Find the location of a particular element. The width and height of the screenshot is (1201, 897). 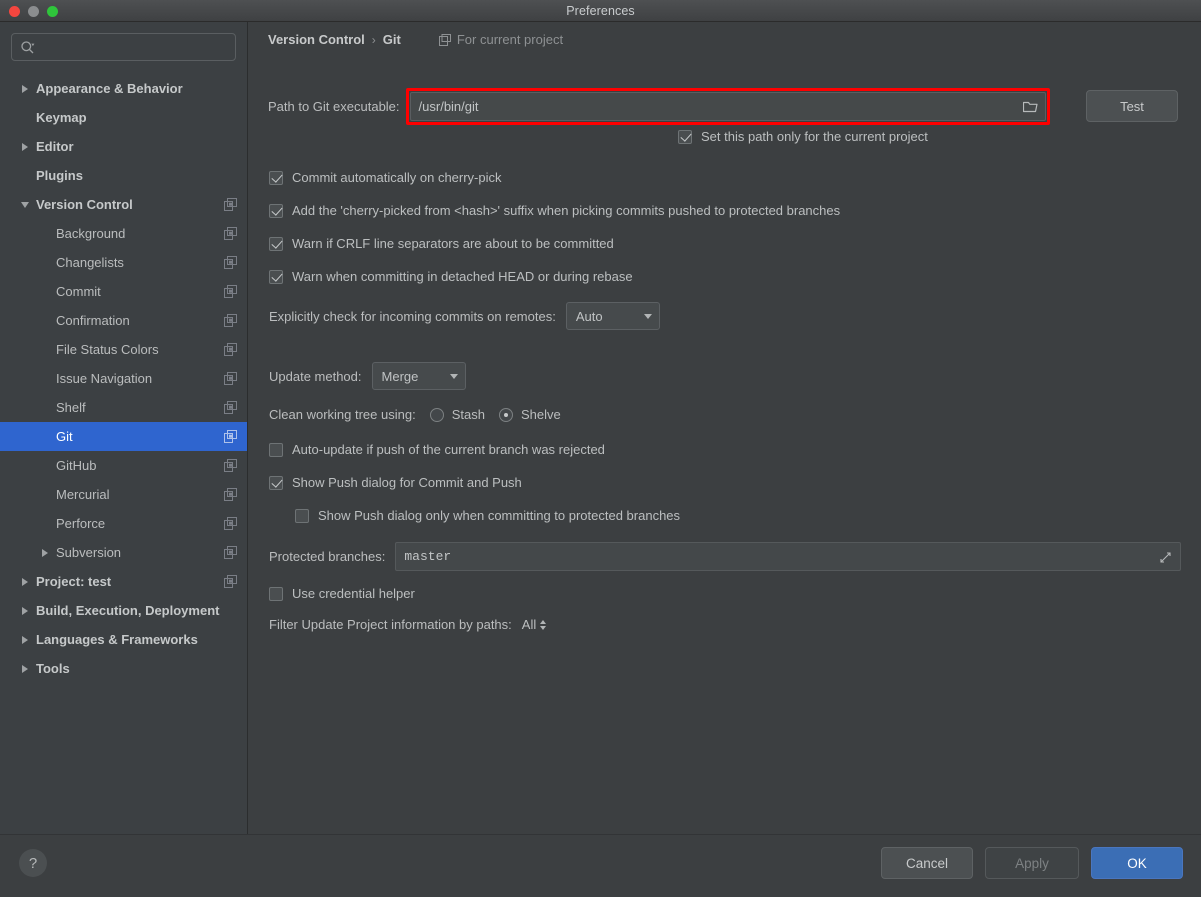

protected-branches-input: master is located at coordinates (788, 556).